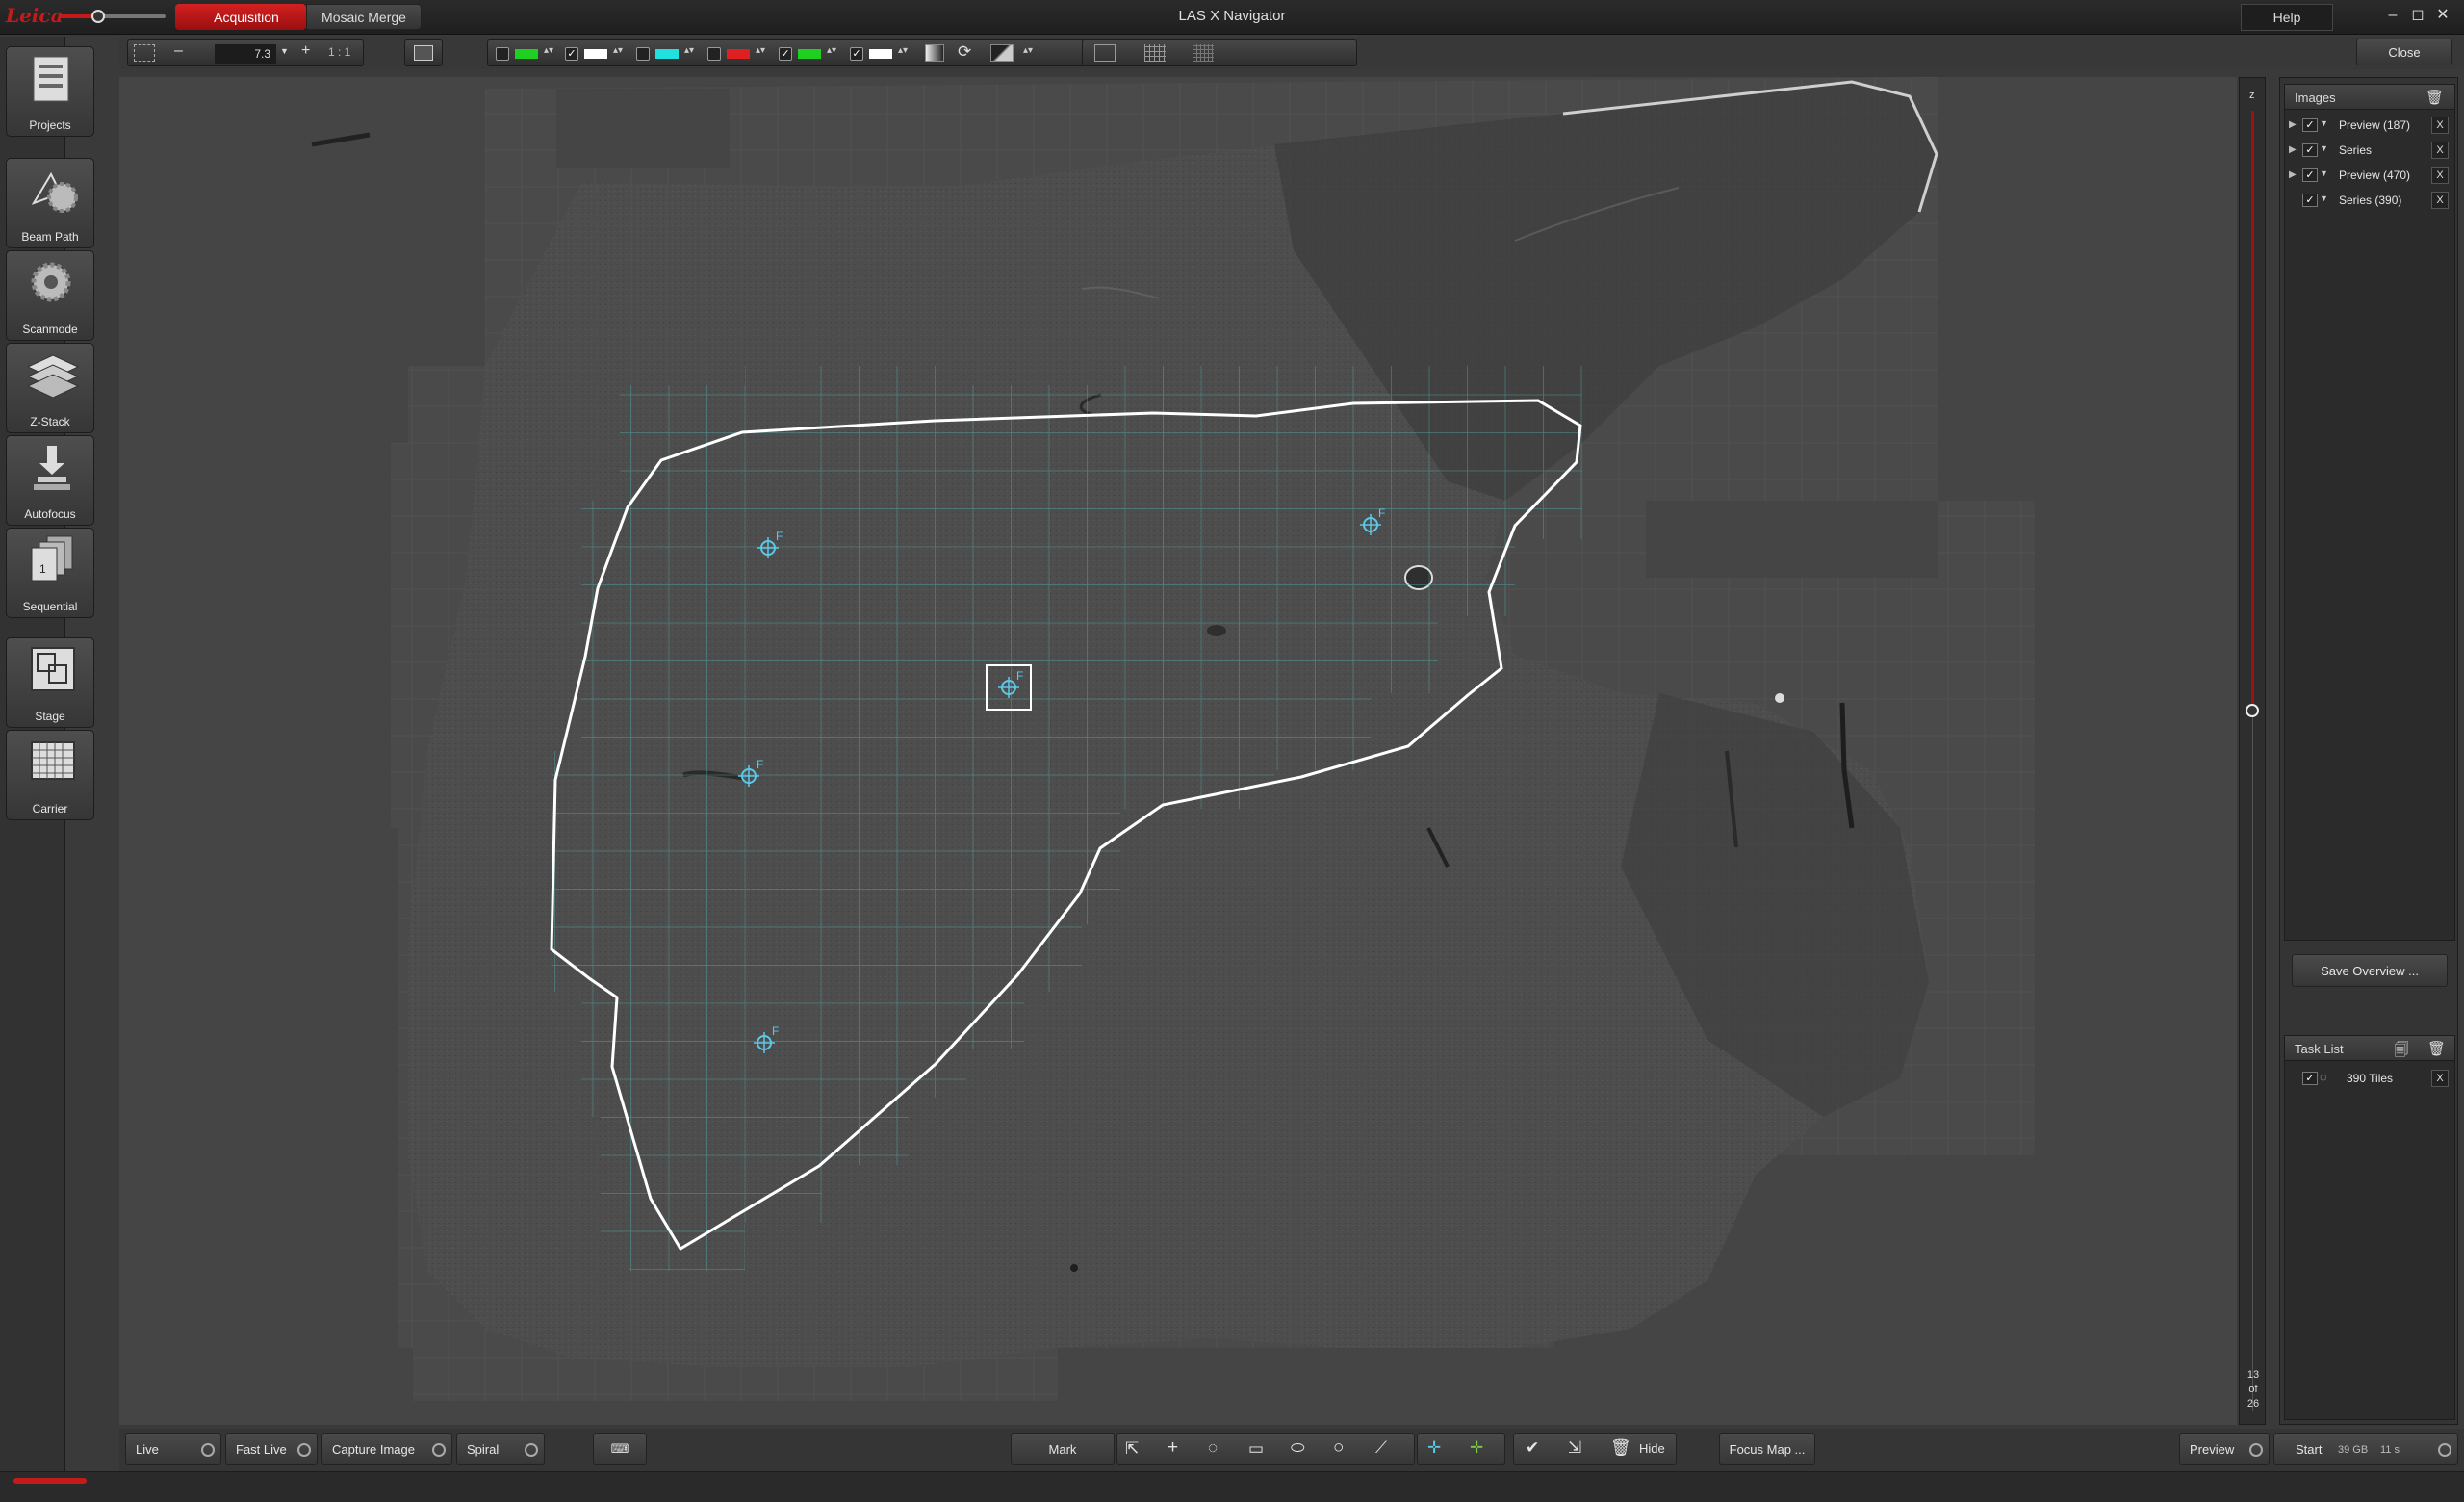 This screenshot has width=2464, height=1502. What do you see at coordinates (1105, 53) in the screenshot?
I see `tiles-view-icon` at bounding box center [1105, 53].